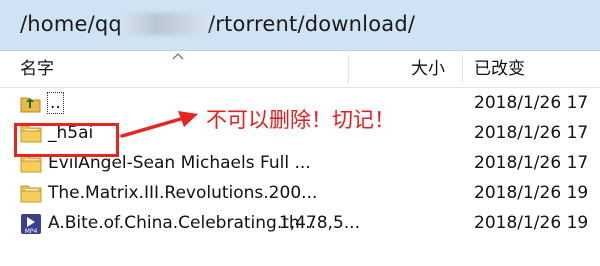  I want to click on parent-folder-icon, so click(31, 103).